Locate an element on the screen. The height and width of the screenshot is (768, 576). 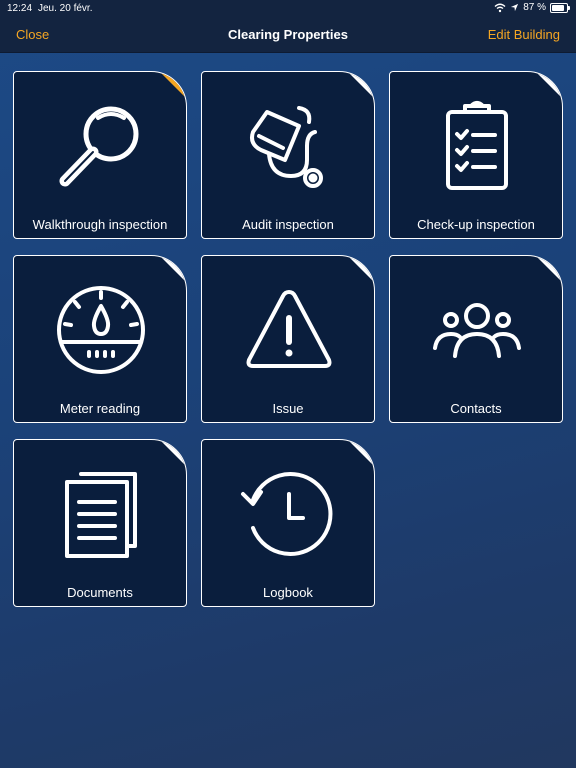
status-time: 12:24 is located at coordinates (20, 8).